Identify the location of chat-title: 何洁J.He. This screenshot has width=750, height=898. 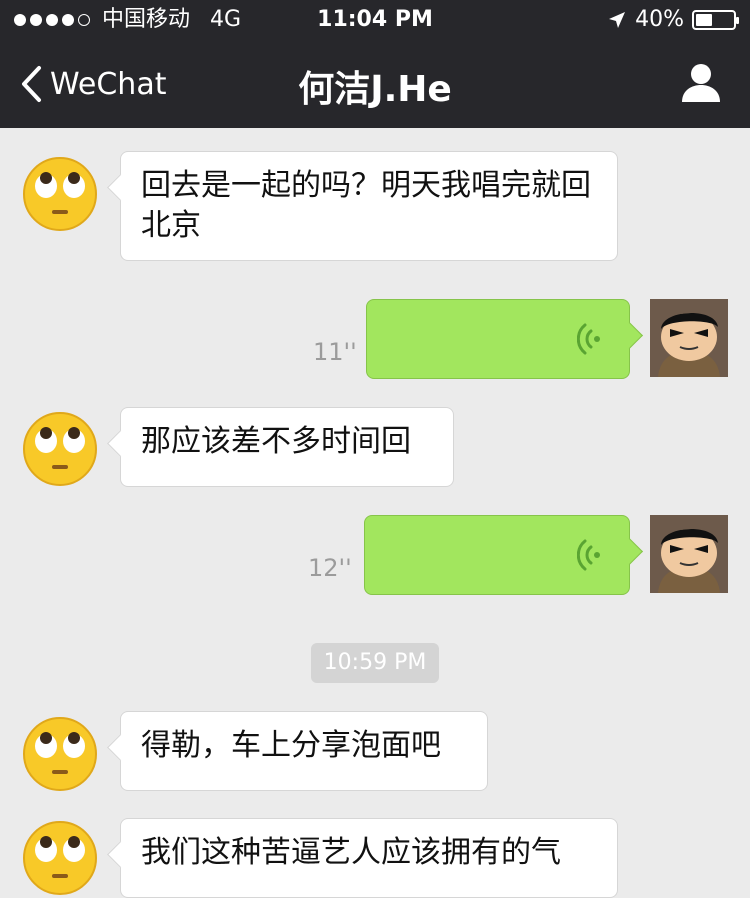
(375, 89).